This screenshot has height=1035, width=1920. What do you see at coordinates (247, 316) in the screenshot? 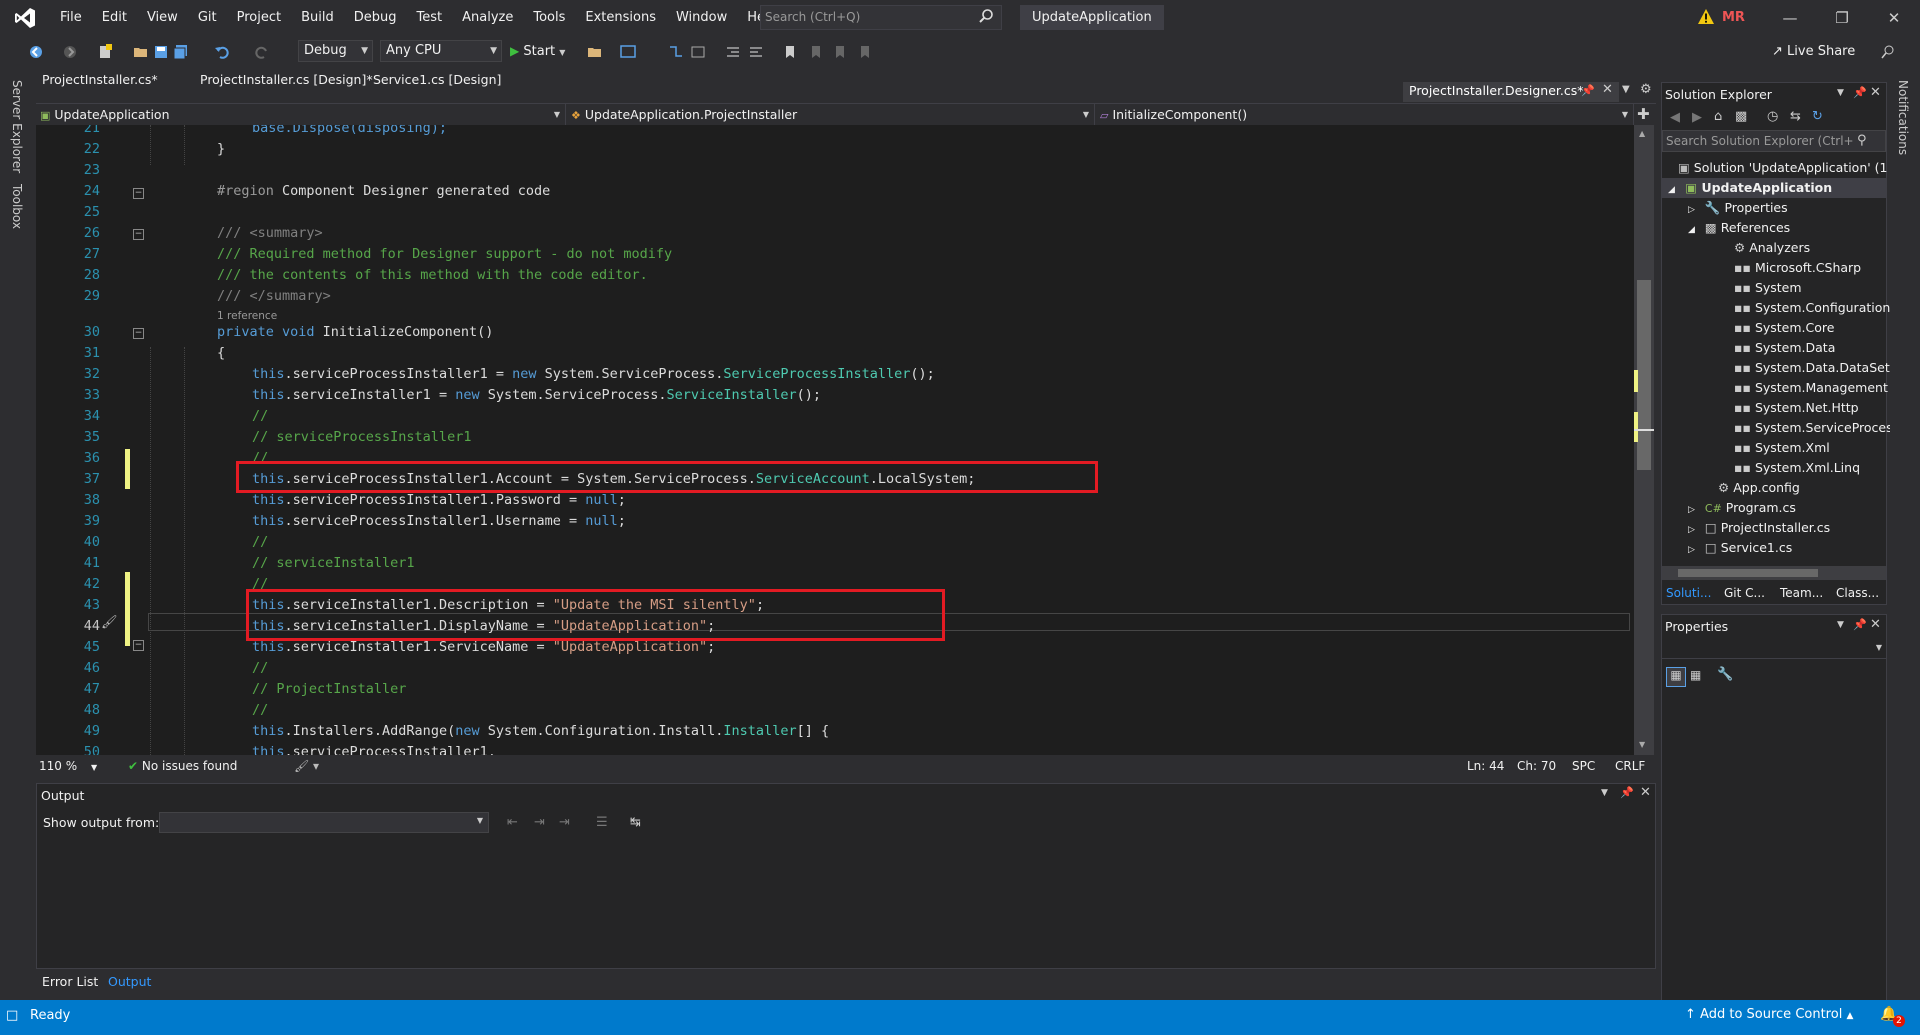
I see `codelens-references: 1 reference` at bounding box center [247, 316].